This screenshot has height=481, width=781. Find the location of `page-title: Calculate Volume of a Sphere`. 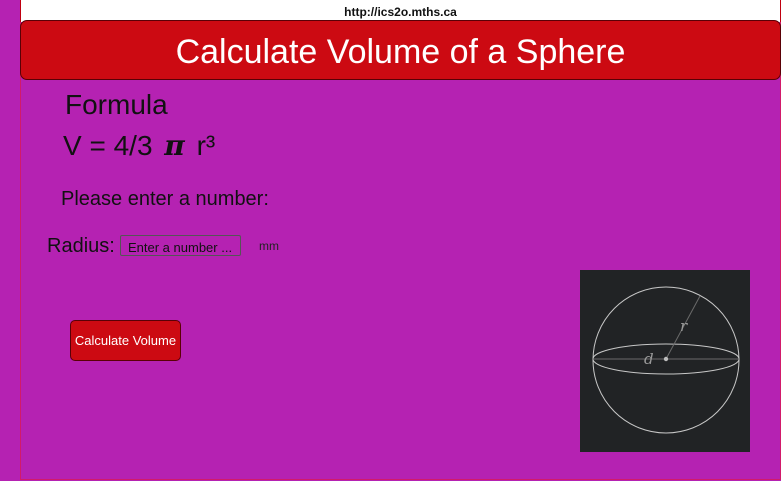

page-title: Calculate Volume of a Sphere is located at coordinates (400, 52).